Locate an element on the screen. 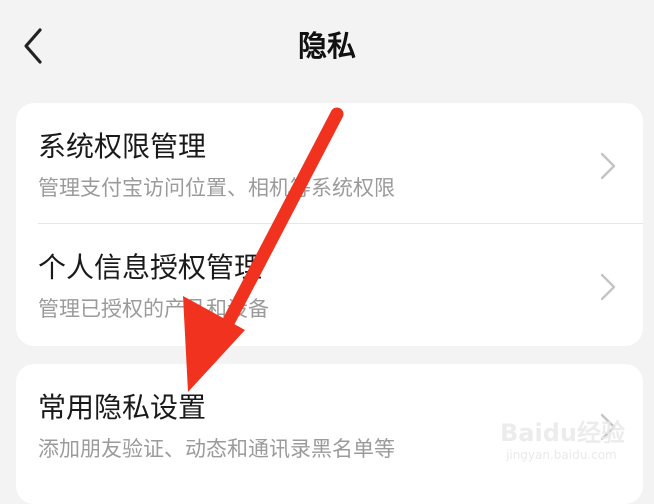  item-title: 个人信息授权管理 is located at coordinates (150, 267).